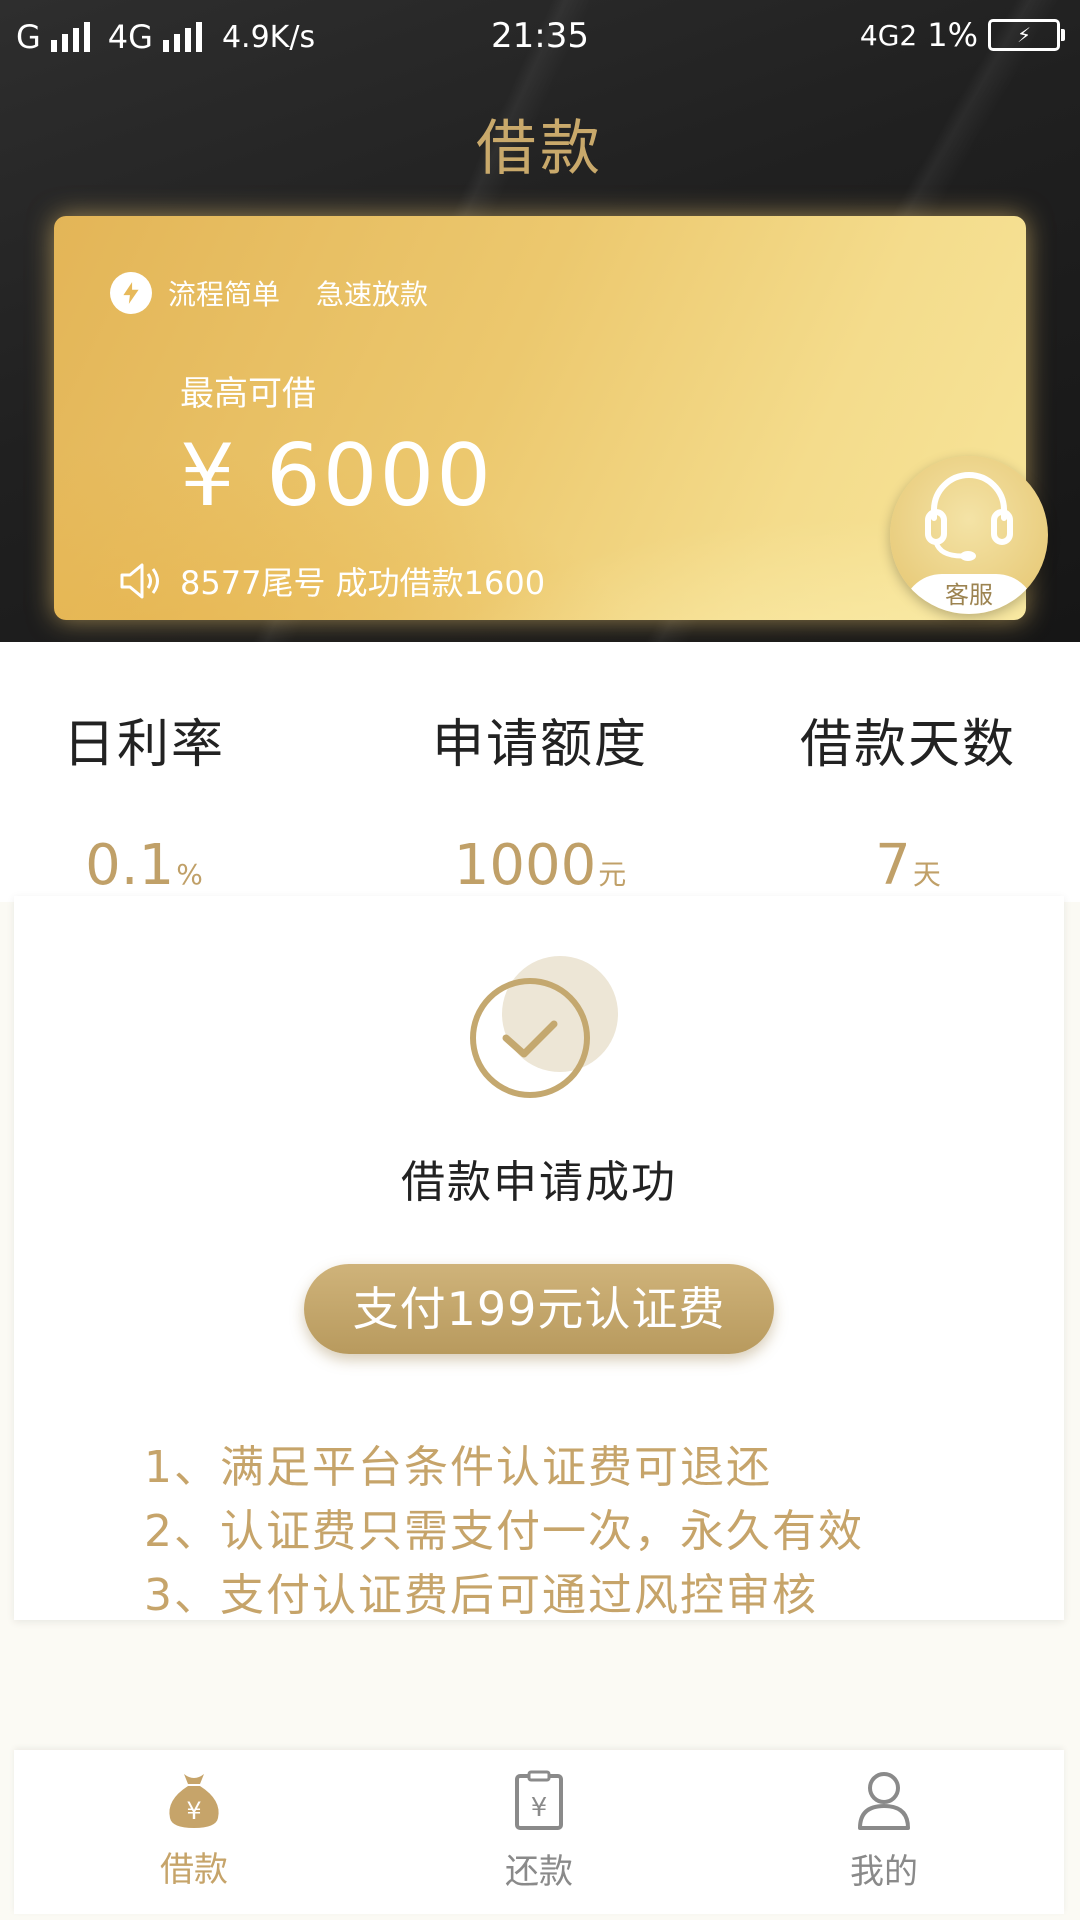  Describe the element at coordinates (194, 1830) in the screenshot. I see `tab-loan: ¥ 借款` at that location.